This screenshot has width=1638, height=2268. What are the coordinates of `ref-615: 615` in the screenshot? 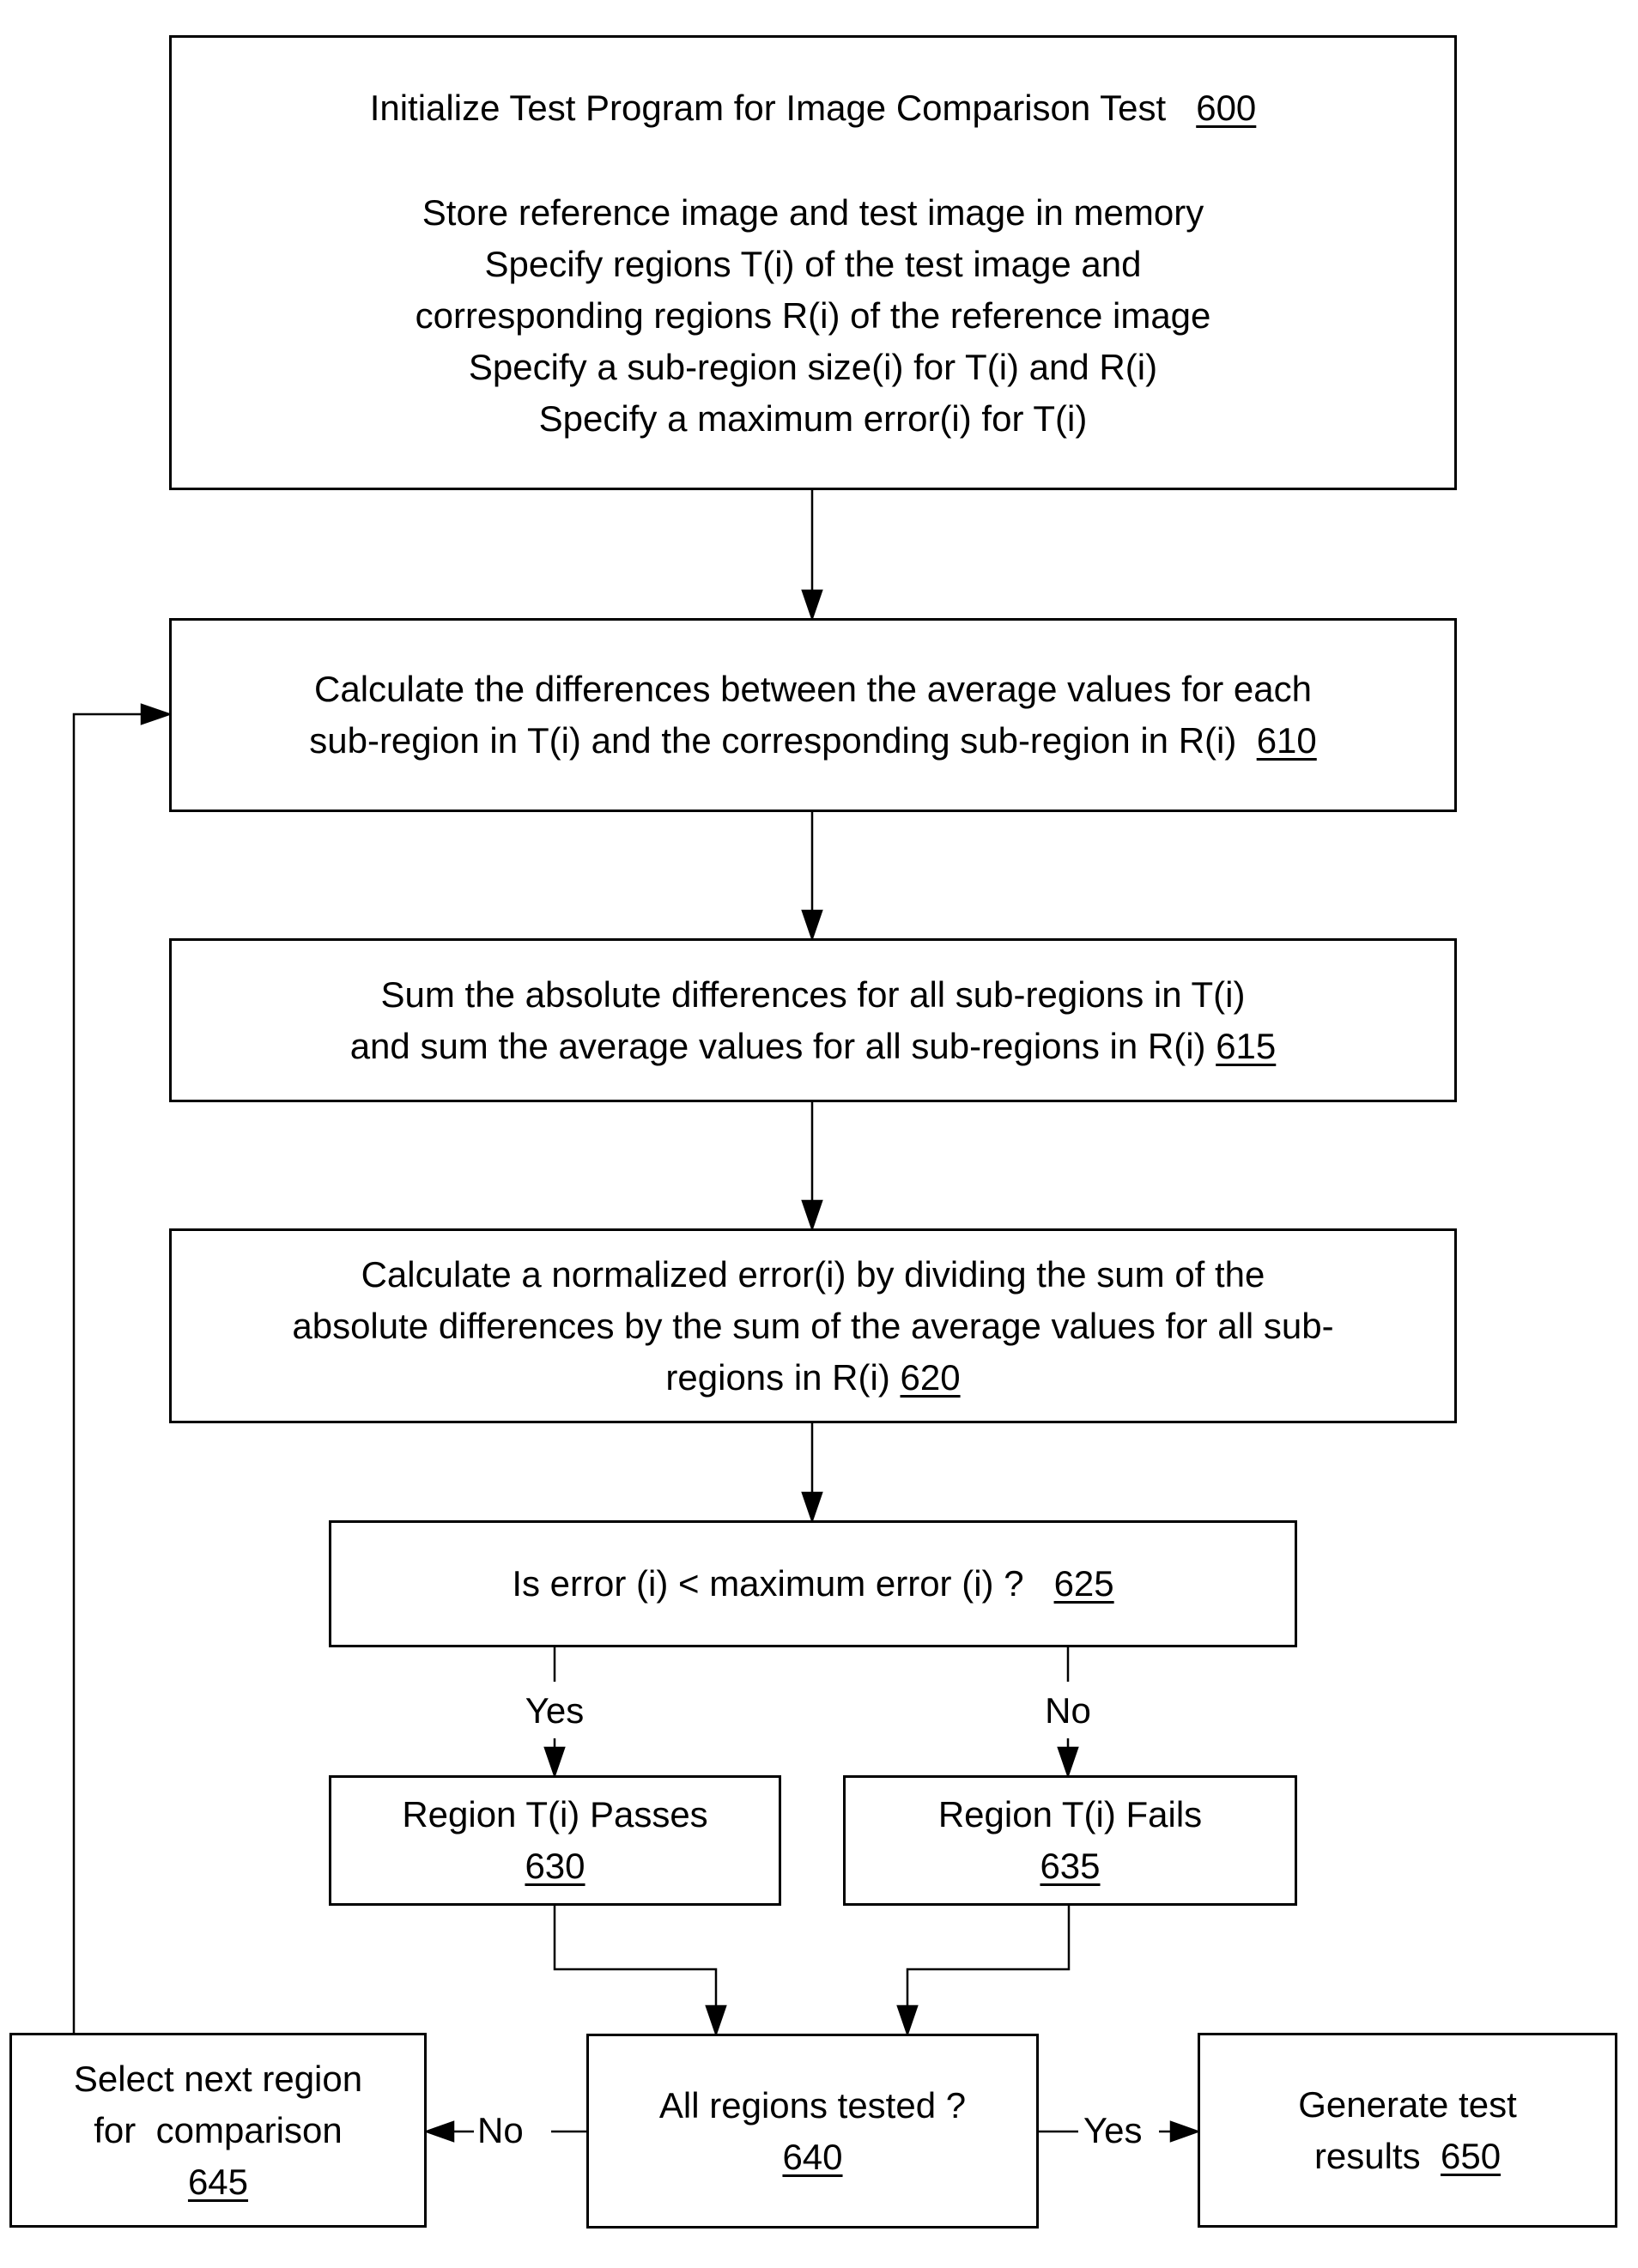 It's located at (1246, 1045).